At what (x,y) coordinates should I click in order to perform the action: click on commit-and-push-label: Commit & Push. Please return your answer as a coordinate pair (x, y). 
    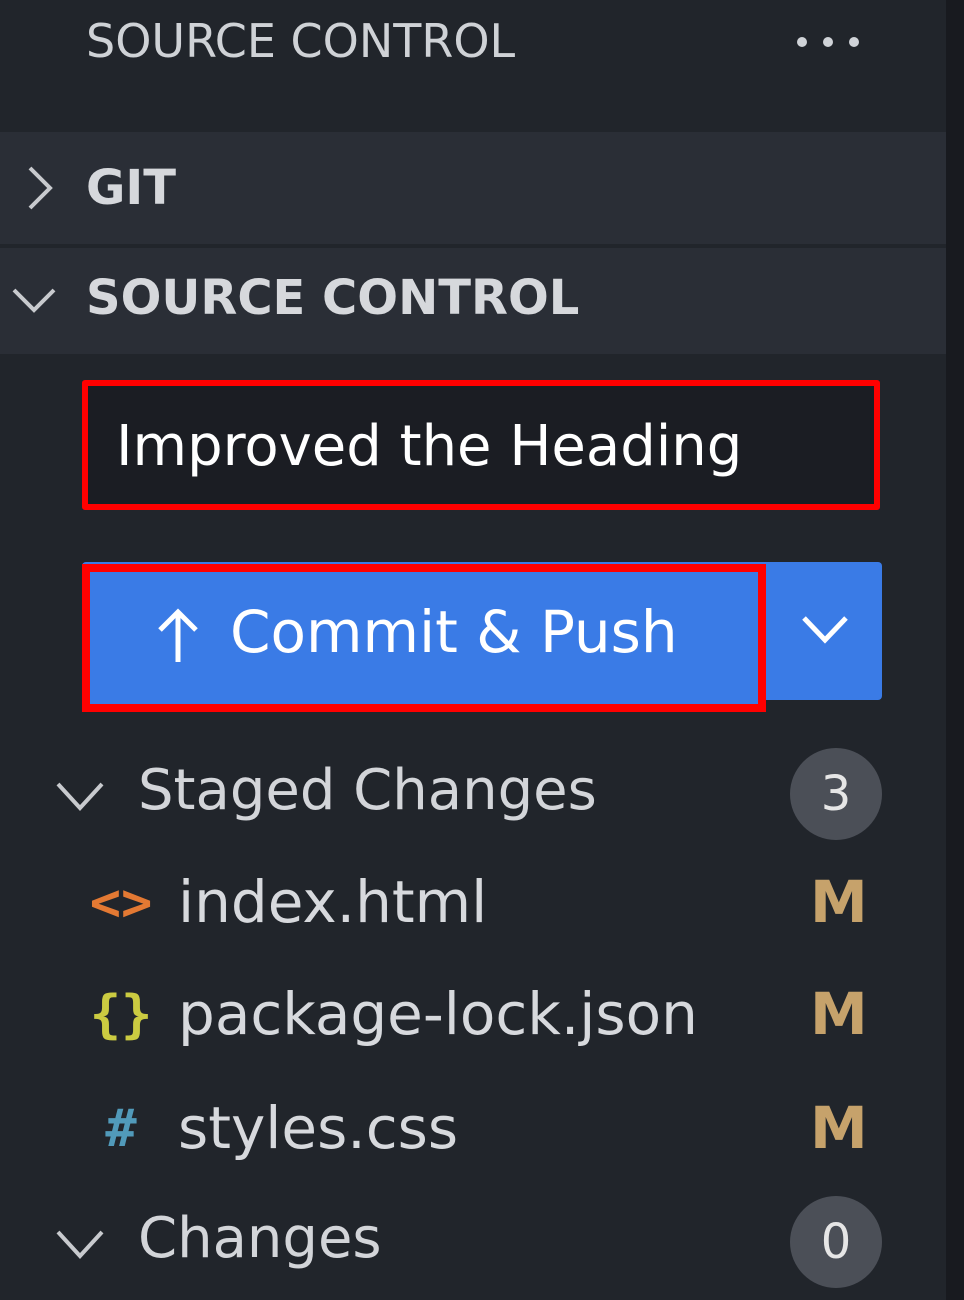
    Looking at the image, I should click on (454, 632).